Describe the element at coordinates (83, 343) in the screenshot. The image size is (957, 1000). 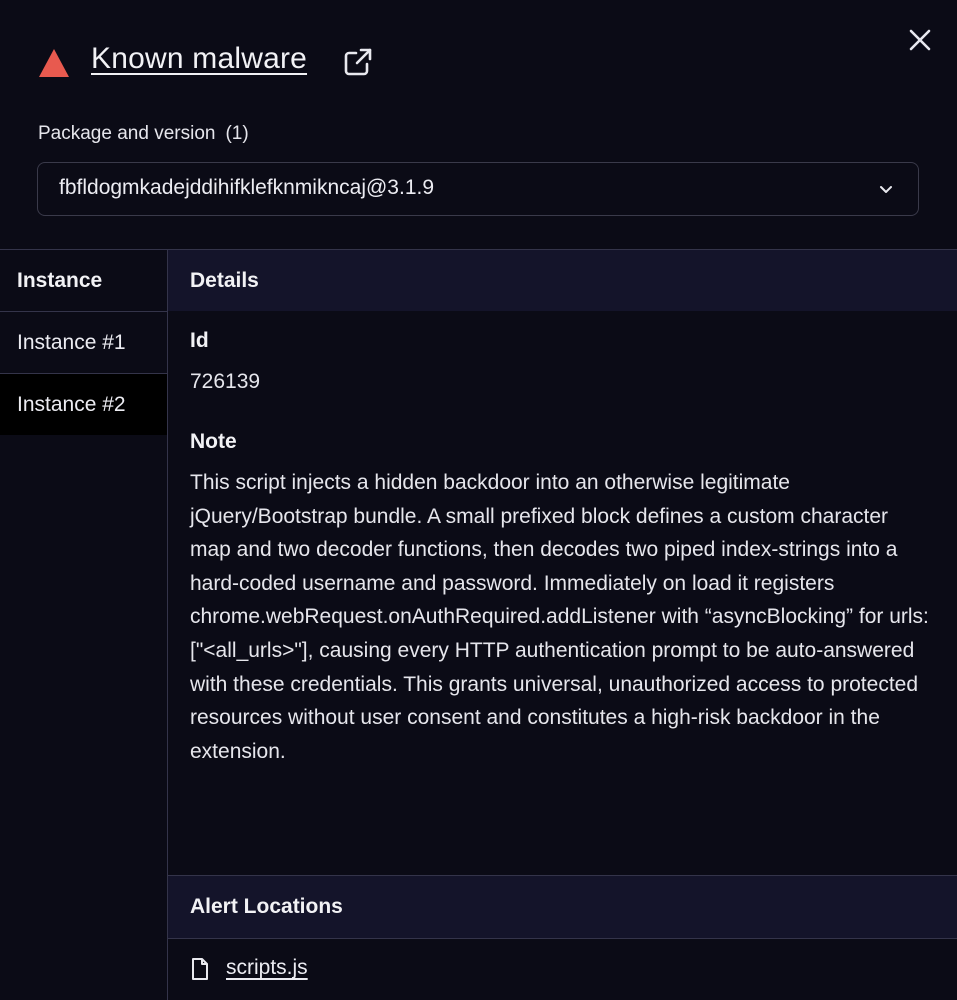
I see `sidebar-item-instance-1: Instance #1` at that location.